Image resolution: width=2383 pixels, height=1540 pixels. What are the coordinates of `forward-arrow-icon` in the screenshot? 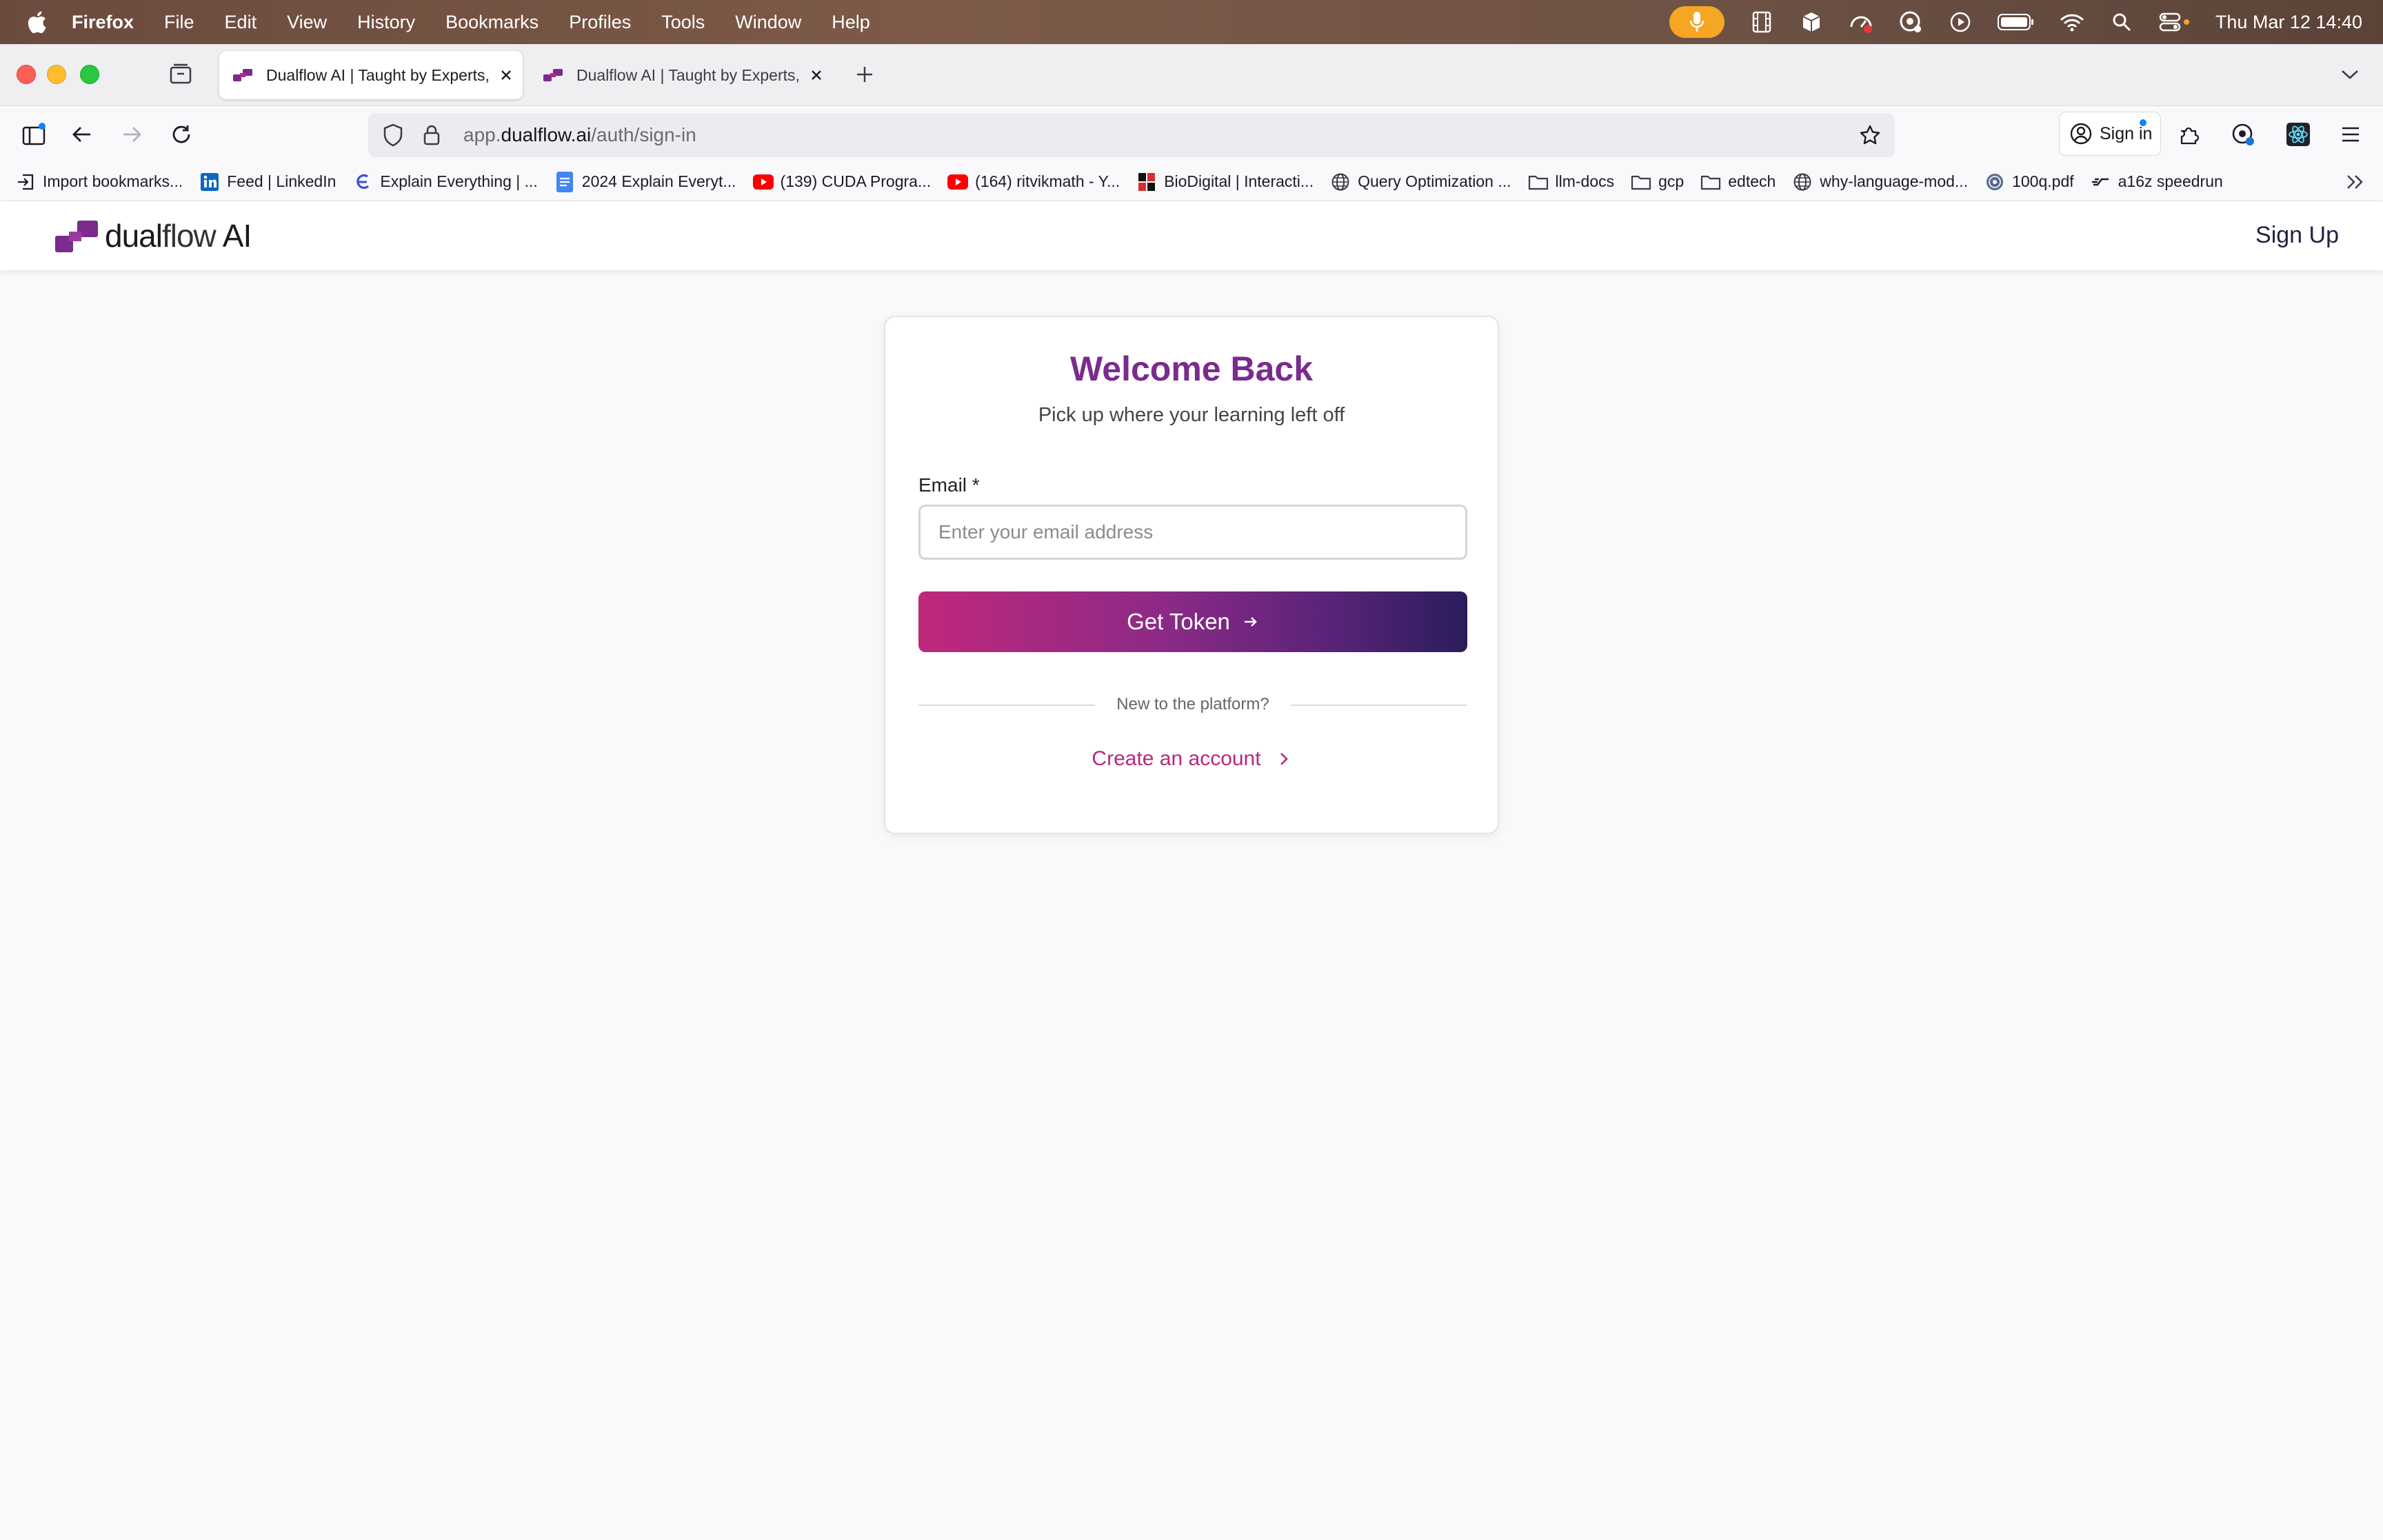 It's located at (132, 134).